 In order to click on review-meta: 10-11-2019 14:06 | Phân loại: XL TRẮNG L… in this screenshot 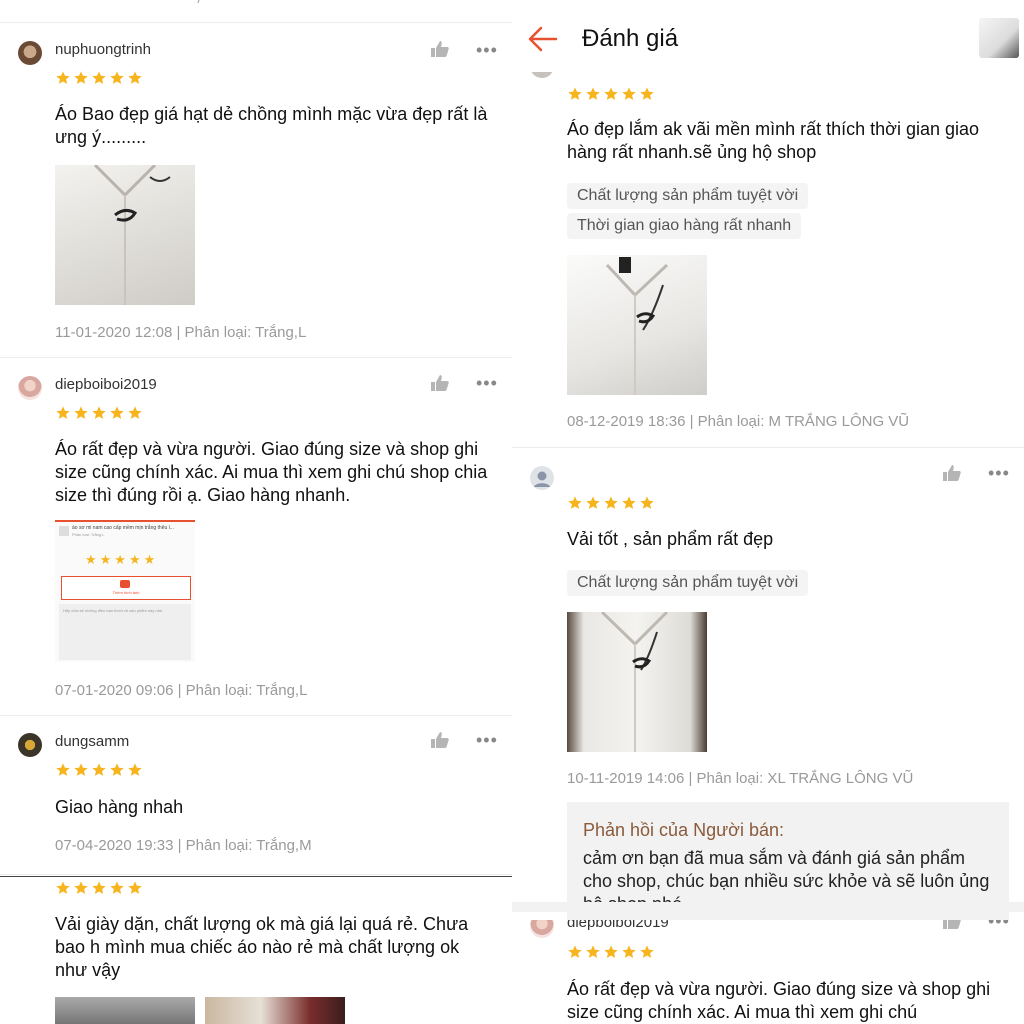, I will do `click(740, 778)`.